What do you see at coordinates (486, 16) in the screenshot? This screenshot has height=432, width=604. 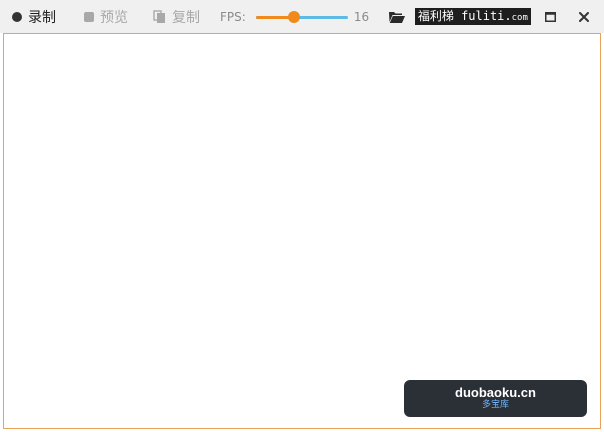 I see `watermark-domain: fuliti.` at bounding box center [486, 16].